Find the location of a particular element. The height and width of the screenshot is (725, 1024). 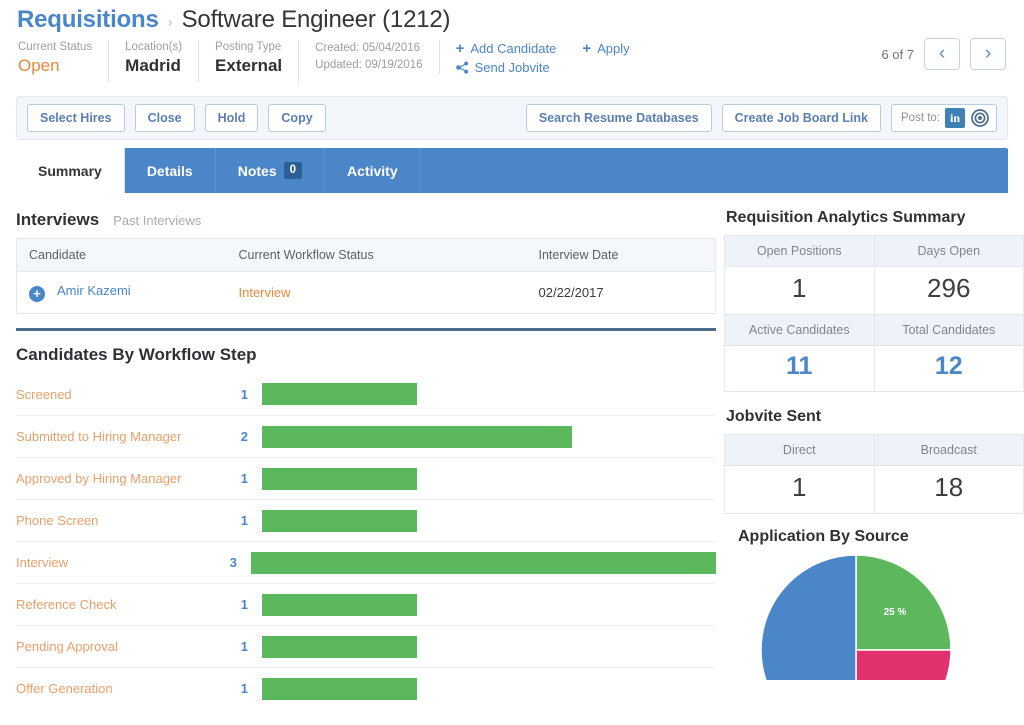

search-resume-databases-button: Search Resume Databases is located at coordinates (618, 118).